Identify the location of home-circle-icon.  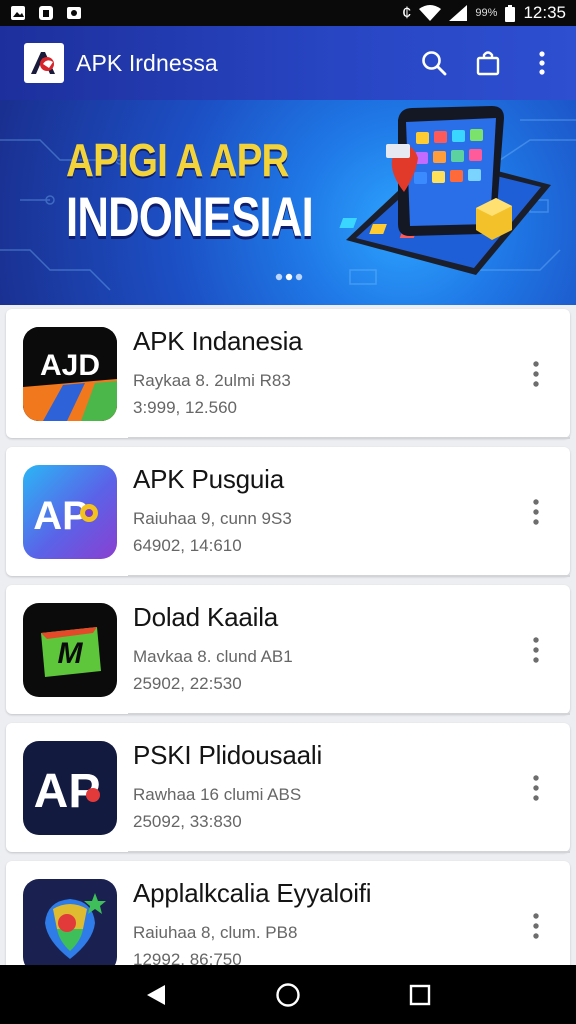
(288, 994).